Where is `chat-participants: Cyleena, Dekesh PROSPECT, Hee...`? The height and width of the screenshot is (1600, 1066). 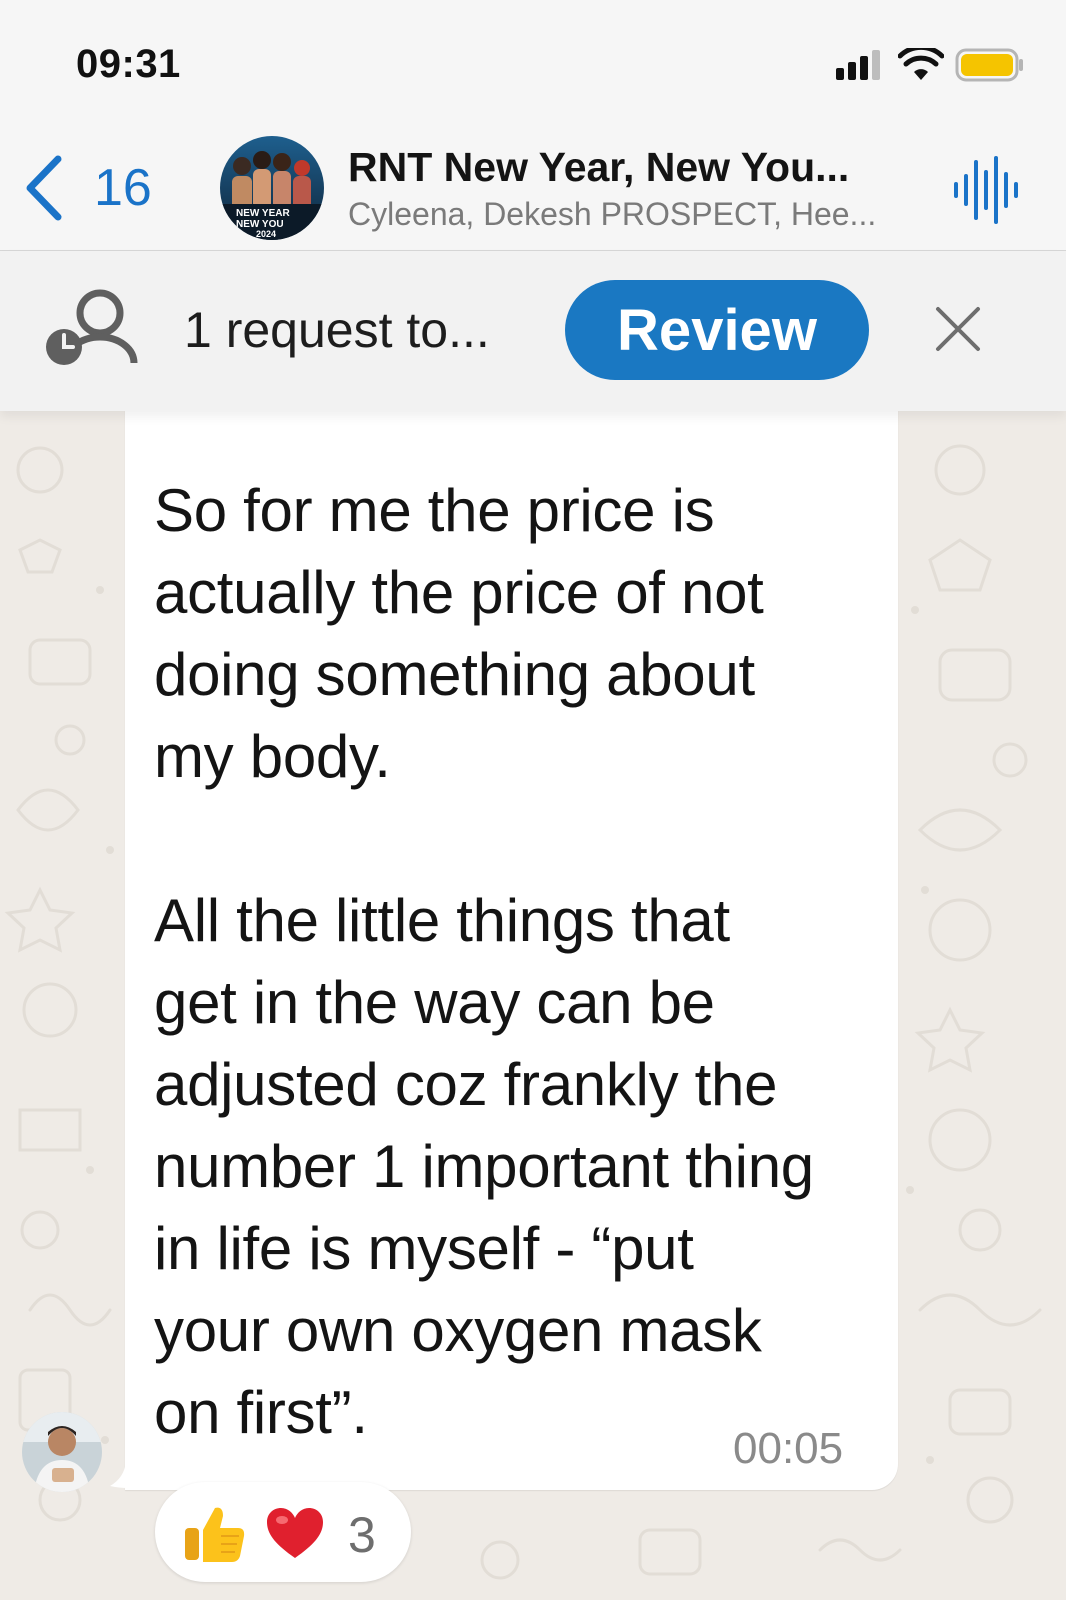
chat-participants: Cyleena, Dekesh PROSPECT, Hee... is located at coordinates (612, 214).